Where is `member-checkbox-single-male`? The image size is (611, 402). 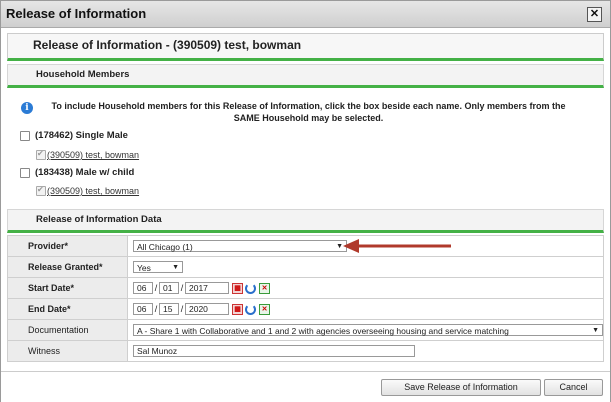
member-checkbox-single-male is located at coordinates (41, 154).